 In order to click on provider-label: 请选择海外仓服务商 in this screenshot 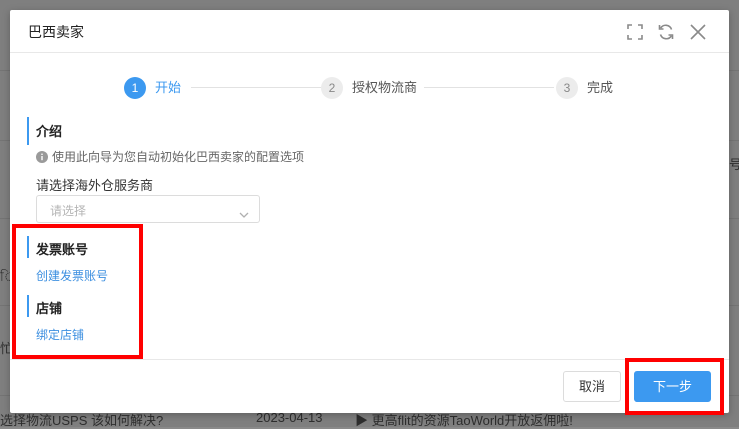, I will do `click(95, 185)`.